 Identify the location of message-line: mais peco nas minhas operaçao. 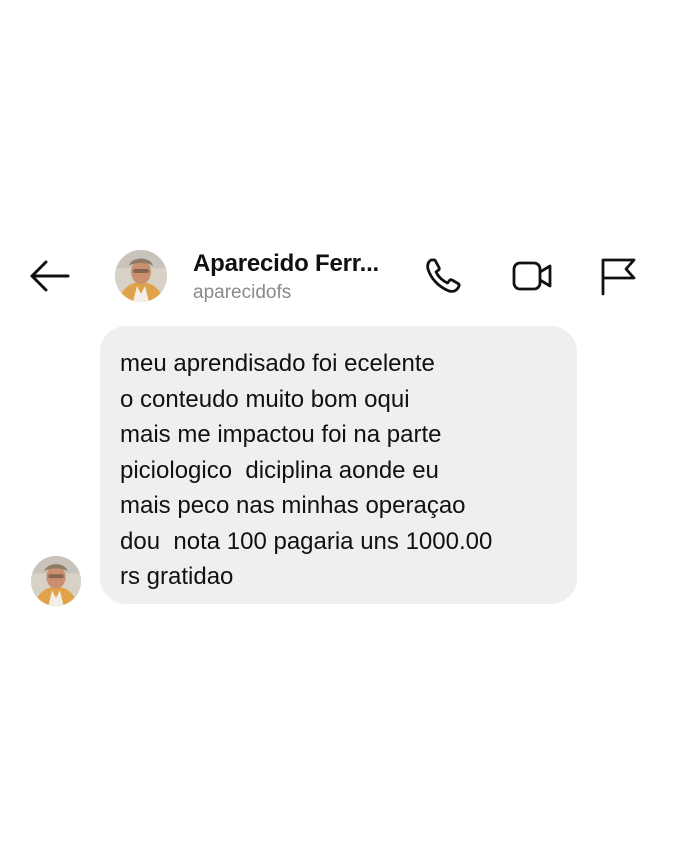
(293, 505).